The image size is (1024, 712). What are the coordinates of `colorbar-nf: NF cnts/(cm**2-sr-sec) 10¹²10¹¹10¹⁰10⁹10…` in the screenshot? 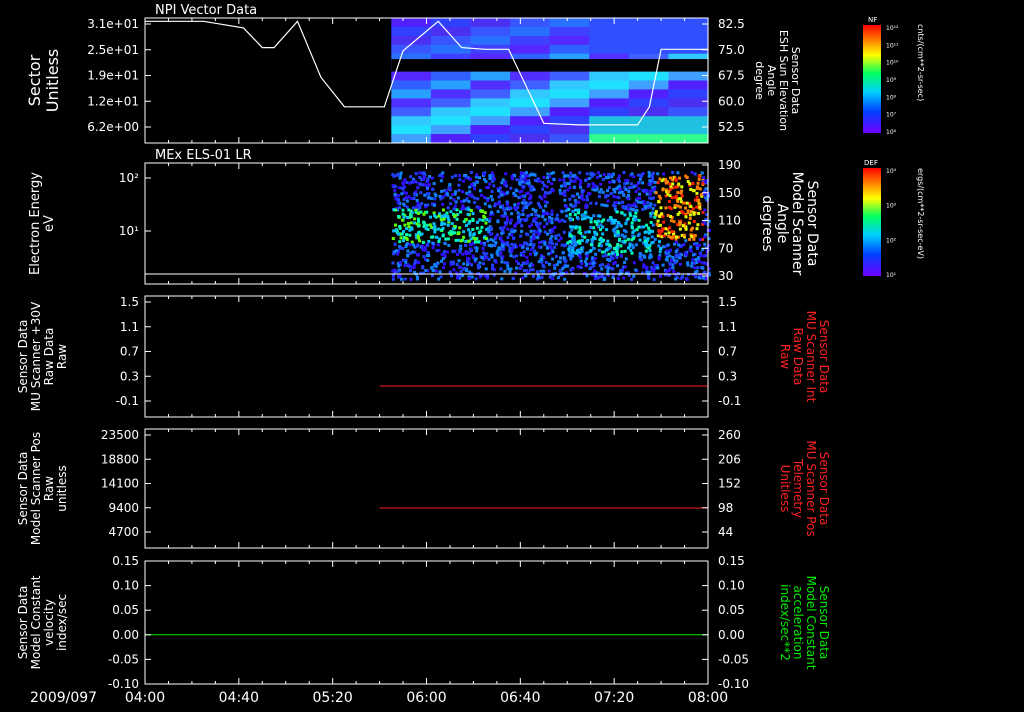 It's located at (894, 76).